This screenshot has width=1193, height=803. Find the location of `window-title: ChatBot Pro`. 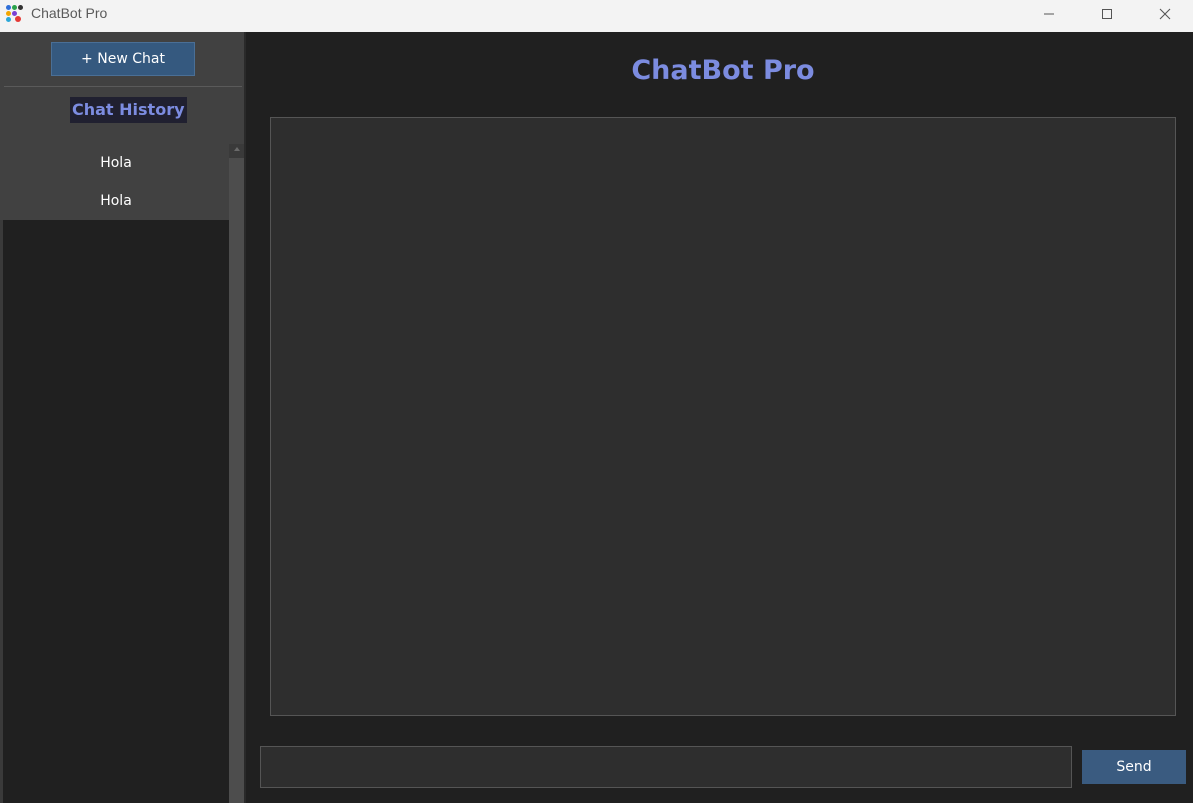

window-title: ChatBot Pro is located at coordinates (69, 13).